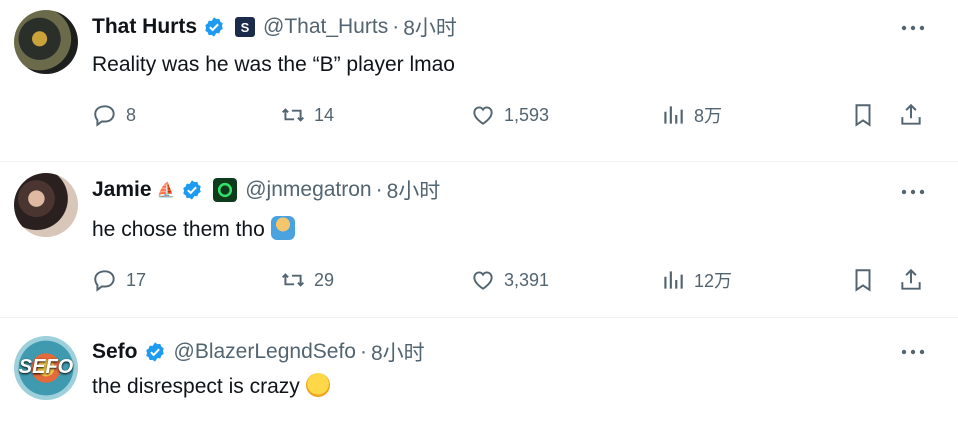 Image resolution: width=958 pixels, height=421 pixels. I want to click on handle: @That_Hurts, so click(326, 26).